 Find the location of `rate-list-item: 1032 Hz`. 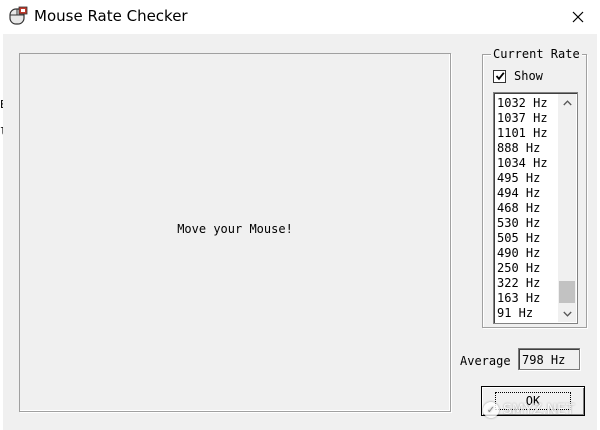

rate-list-item: 1032 Hz is located at coordinates (526, 103).